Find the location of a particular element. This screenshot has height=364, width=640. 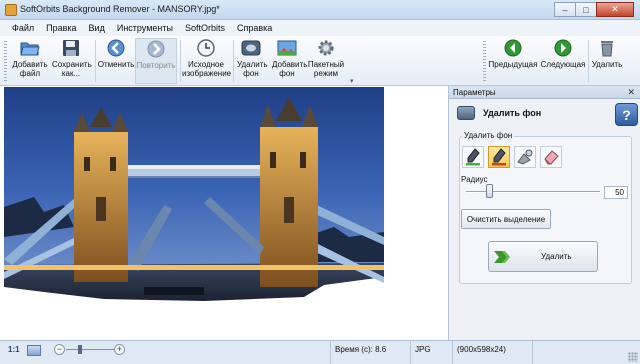

next-button: Следующая is located at coordinates (563, 61).